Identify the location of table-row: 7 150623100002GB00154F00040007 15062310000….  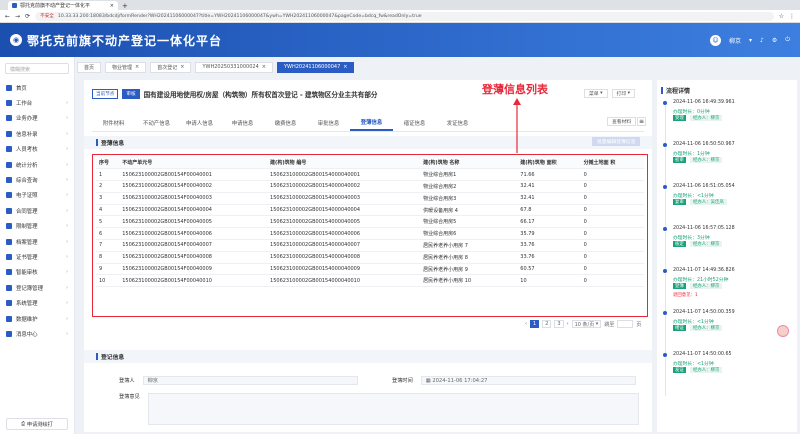
(370, 245).